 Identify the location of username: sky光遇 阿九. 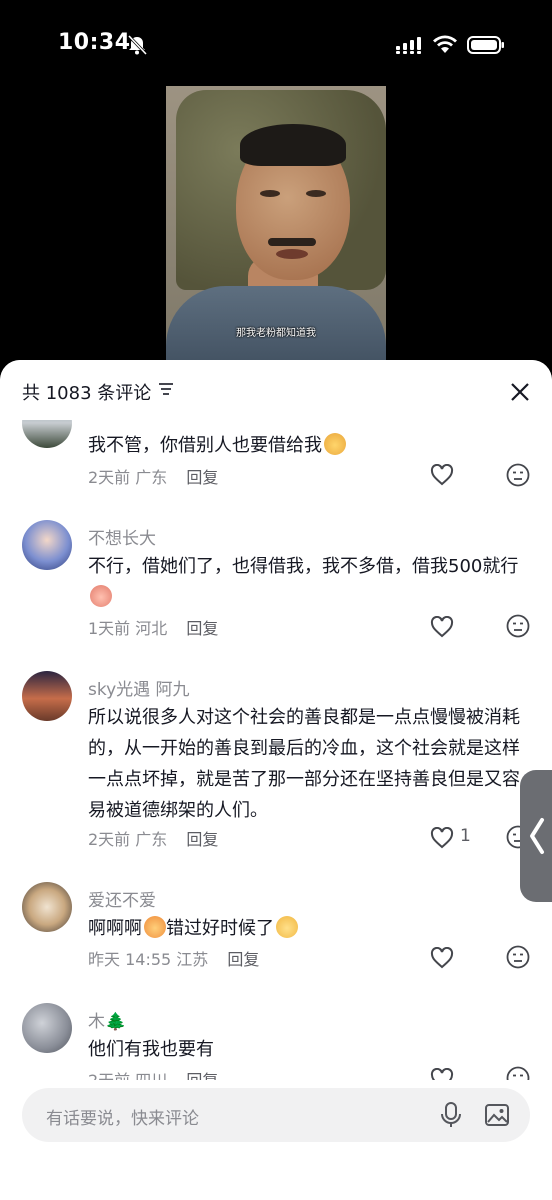
(139, 687).